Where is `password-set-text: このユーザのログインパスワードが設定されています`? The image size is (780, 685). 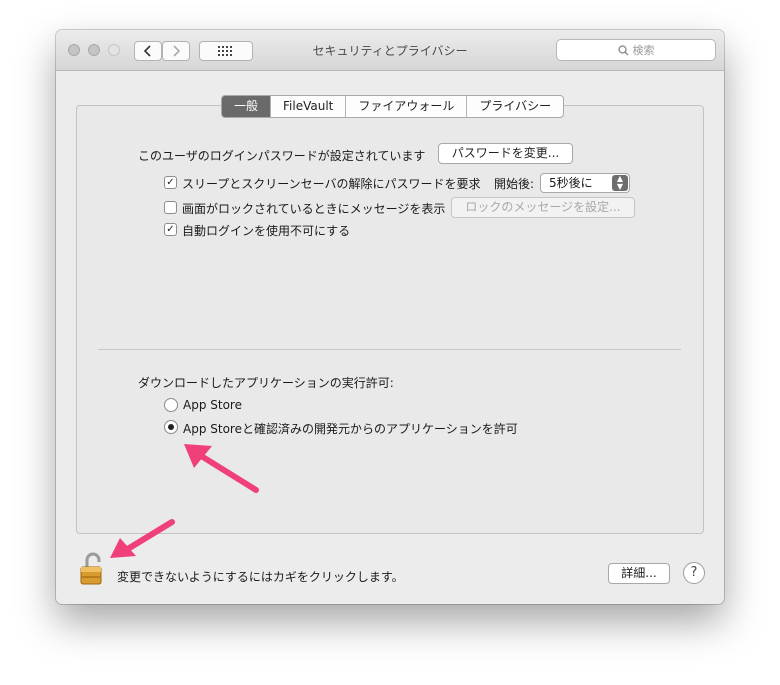
password-set-text: このユーザのログインパスワードが設定されています is located at coordinates (282, 156).